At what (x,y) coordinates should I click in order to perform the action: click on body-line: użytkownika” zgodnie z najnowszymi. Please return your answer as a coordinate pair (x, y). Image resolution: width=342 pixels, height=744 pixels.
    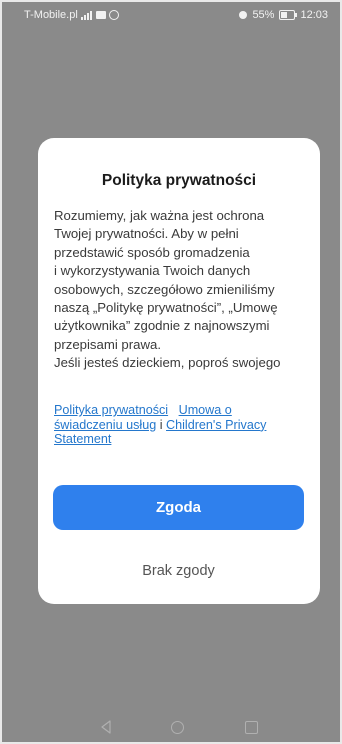
    Looking at the image, I should click on (162, 326).